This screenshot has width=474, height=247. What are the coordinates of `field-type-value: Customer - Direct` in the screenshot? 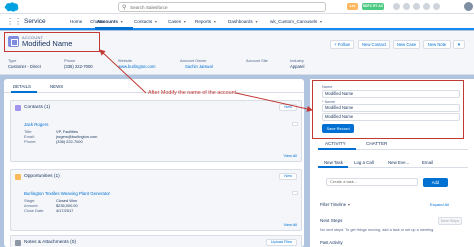 It's located at (24, 66).